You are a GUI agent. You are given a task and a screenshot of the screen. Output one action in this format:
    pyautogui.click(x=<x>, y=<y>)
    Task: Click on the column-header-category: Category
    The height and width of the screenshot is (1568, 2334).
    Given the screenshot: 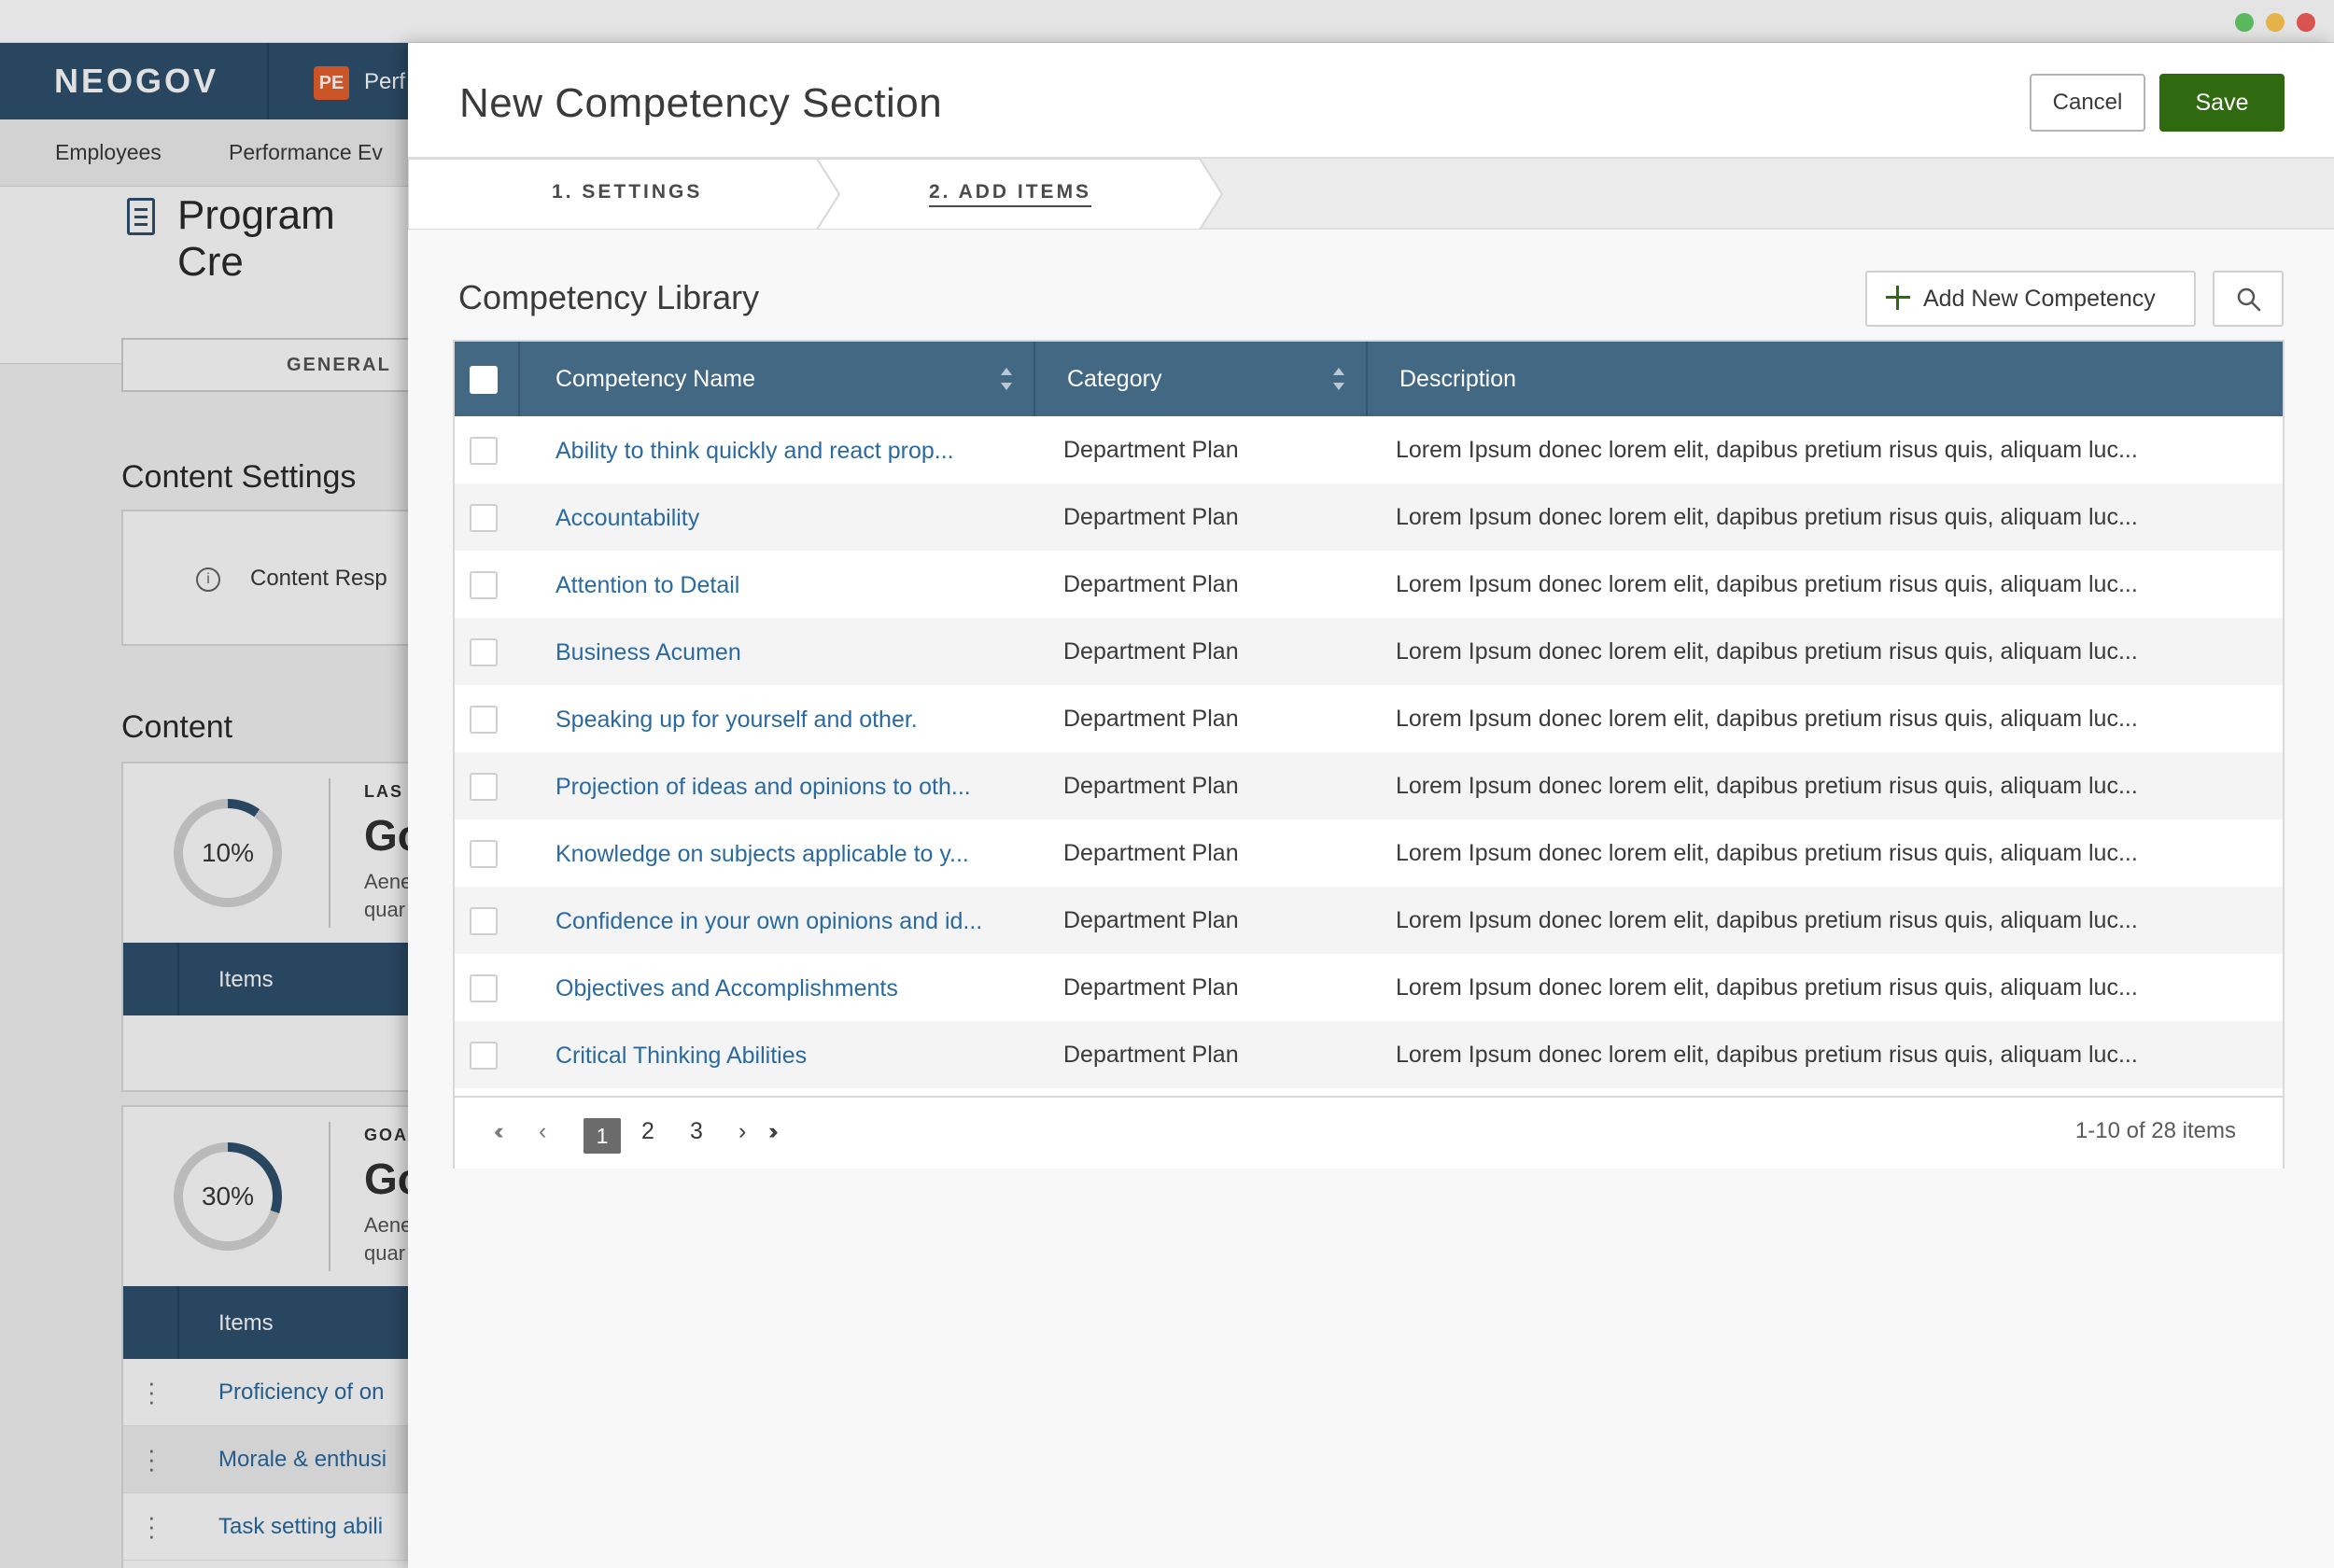 What is the action you would take?
    pyautogui.click(x=1114, y=379)
    